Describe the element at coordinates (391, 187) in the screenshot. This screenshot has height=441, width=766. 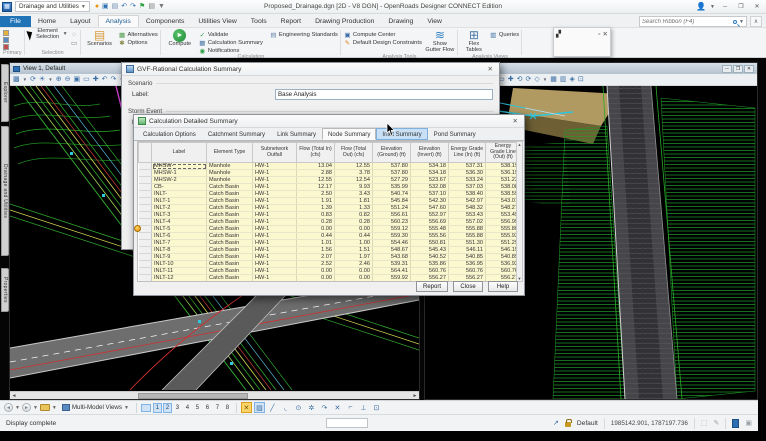
I see `table-cell: 535.99` at that location.